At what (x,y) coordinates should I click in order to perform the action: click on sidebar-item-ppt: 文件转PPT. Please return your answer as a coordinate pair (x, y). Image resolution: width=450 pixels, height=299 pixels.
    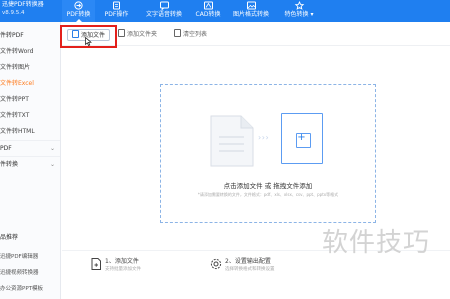
    Looking at the image, I should click on (30, 99).